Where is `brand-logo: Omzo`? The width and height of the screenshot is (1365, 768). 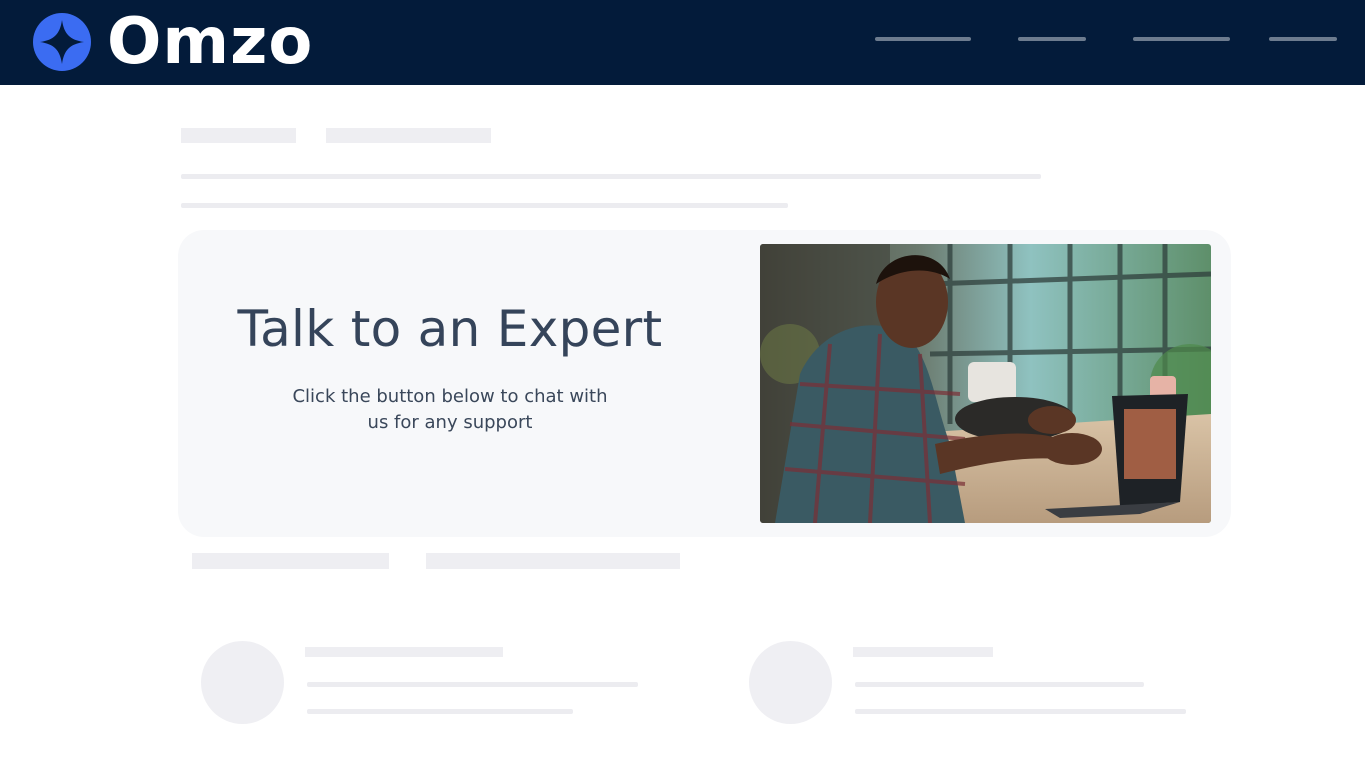
brand-logo: Omzo is located at coordinates (173, 42).